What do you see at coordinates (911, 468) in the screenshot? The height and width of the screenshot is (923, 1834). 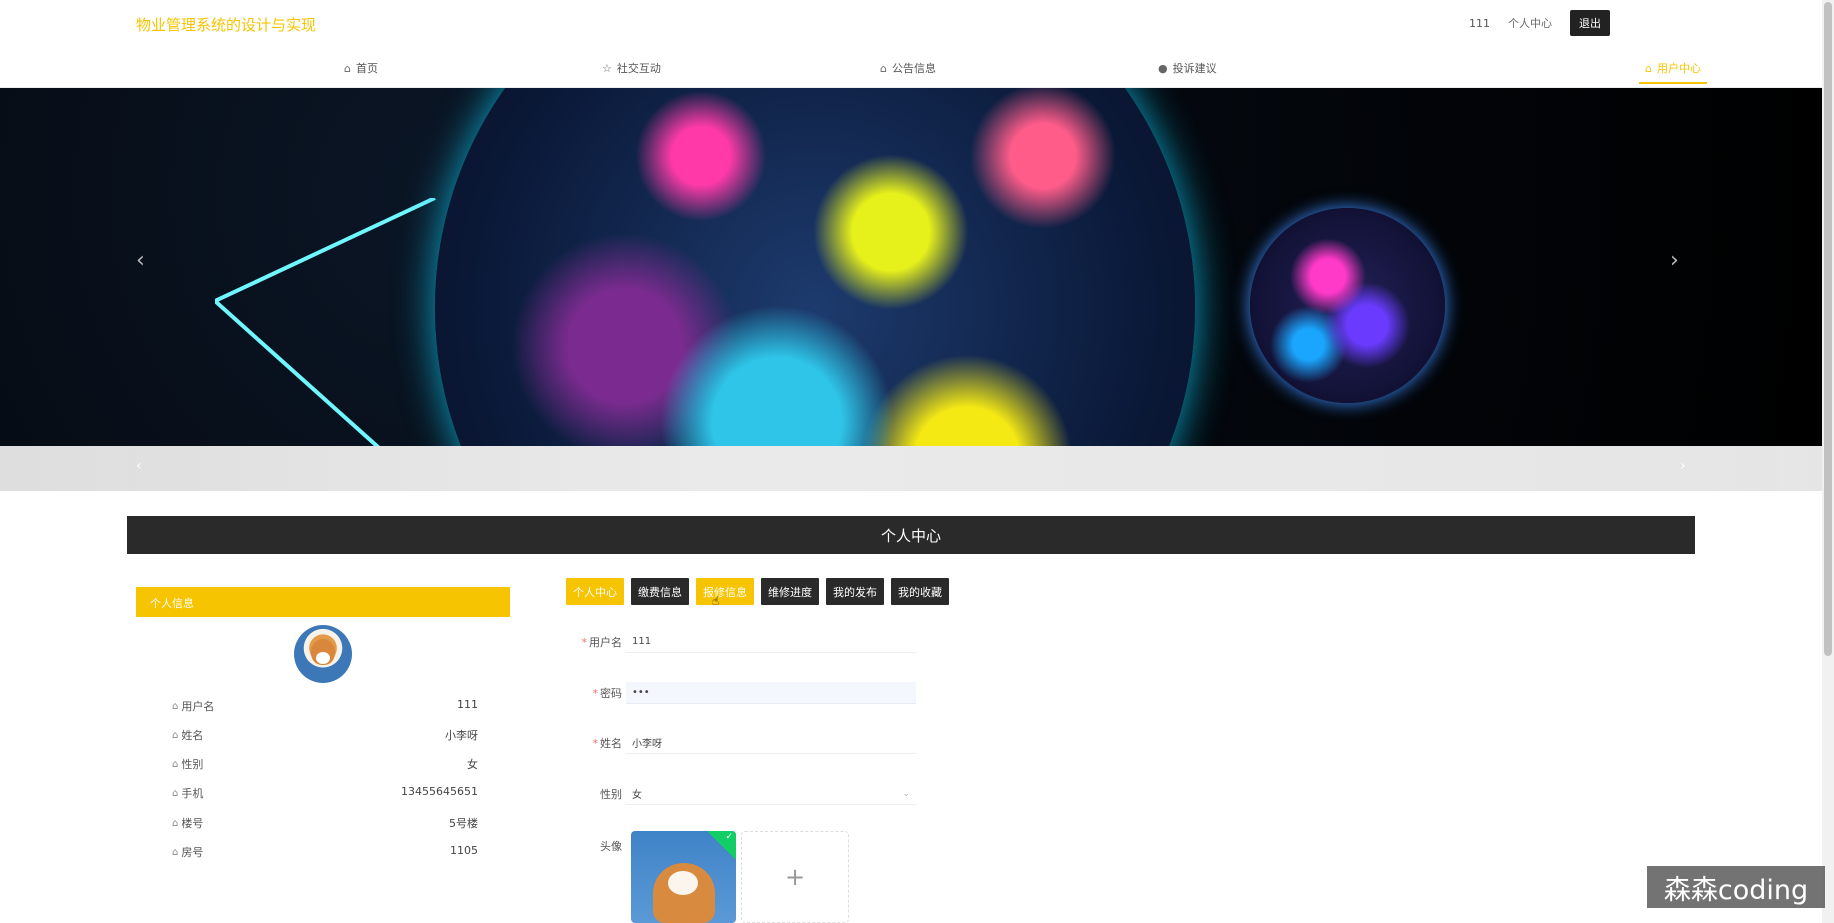 I see `carousel-thumbnail-strip: ‹ ›` at bounding box center [911, 468].